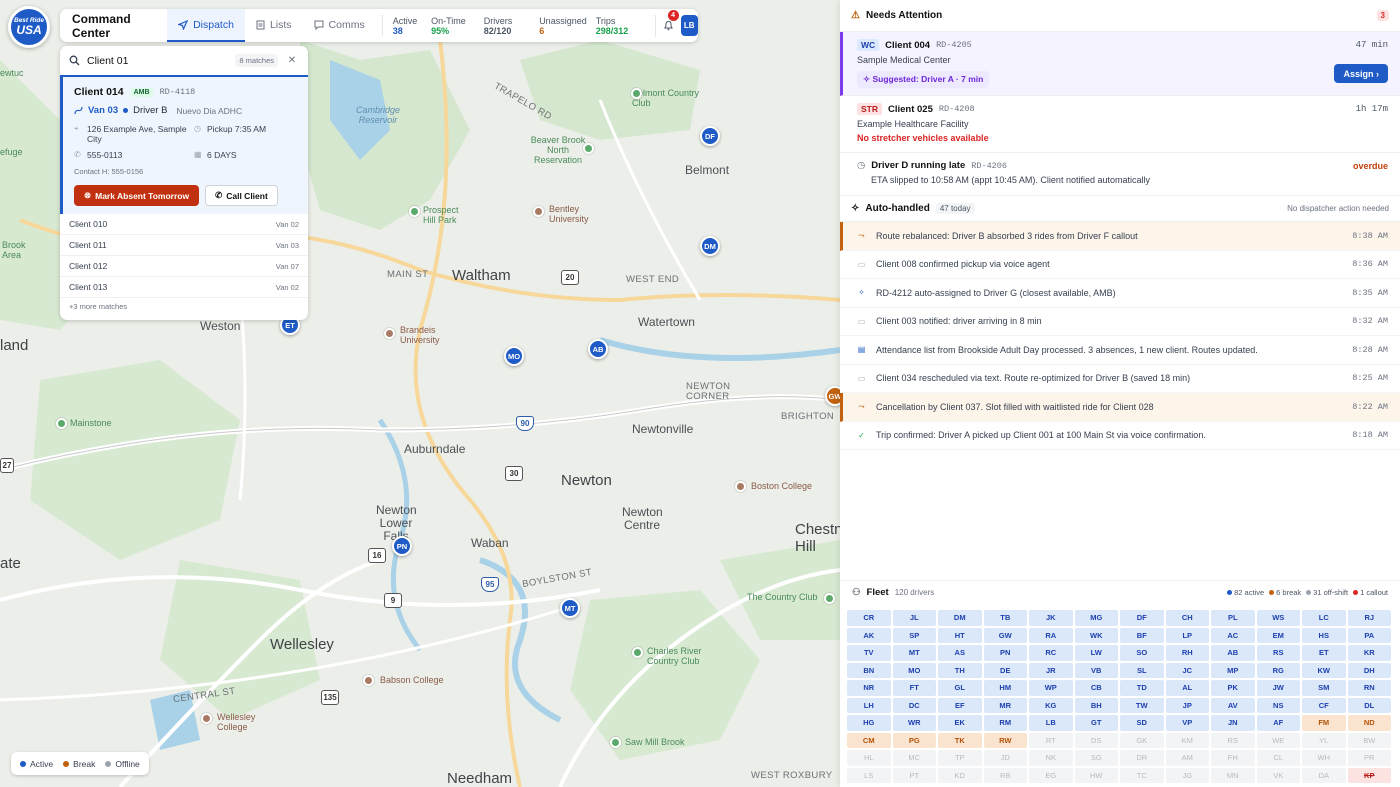 This screenshot has width=1400, height=787. What do you see at coordinates (1278, 653) in the screenshot?
I see `fleet-driver-cell: RS` at bounding box center [1278, 653].